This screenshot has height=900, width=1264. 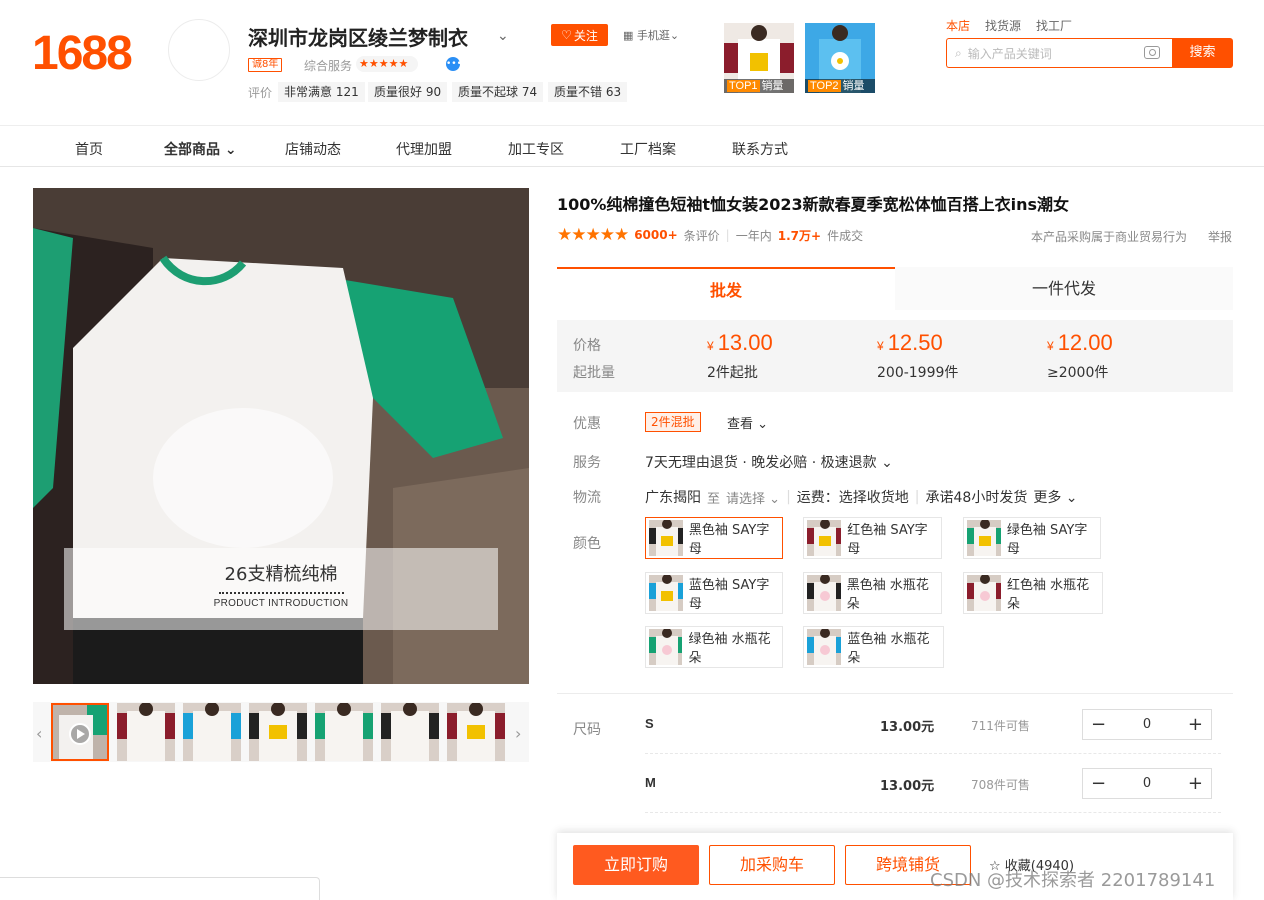 What do you see at coordinates (648, 149) in the screenshot?
I see `nav-factory: 工厂档案` at bounding box center [648, 149].